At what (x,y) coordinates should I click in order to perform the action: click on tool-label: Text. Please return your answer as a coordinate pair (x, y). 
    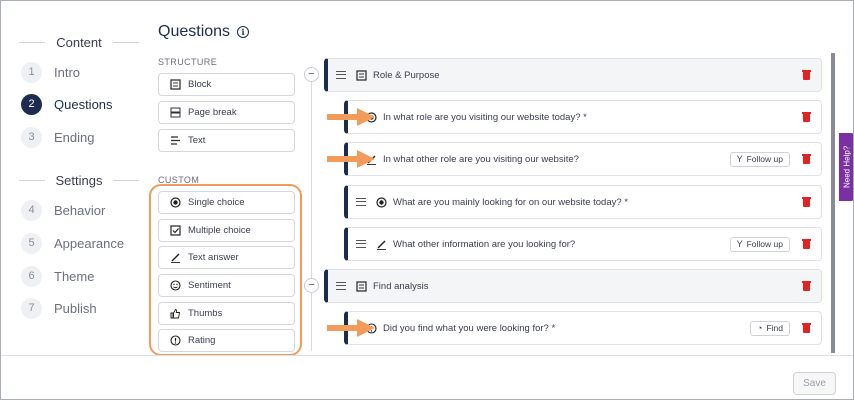
    Looking at the image, I should click on (197, 140).